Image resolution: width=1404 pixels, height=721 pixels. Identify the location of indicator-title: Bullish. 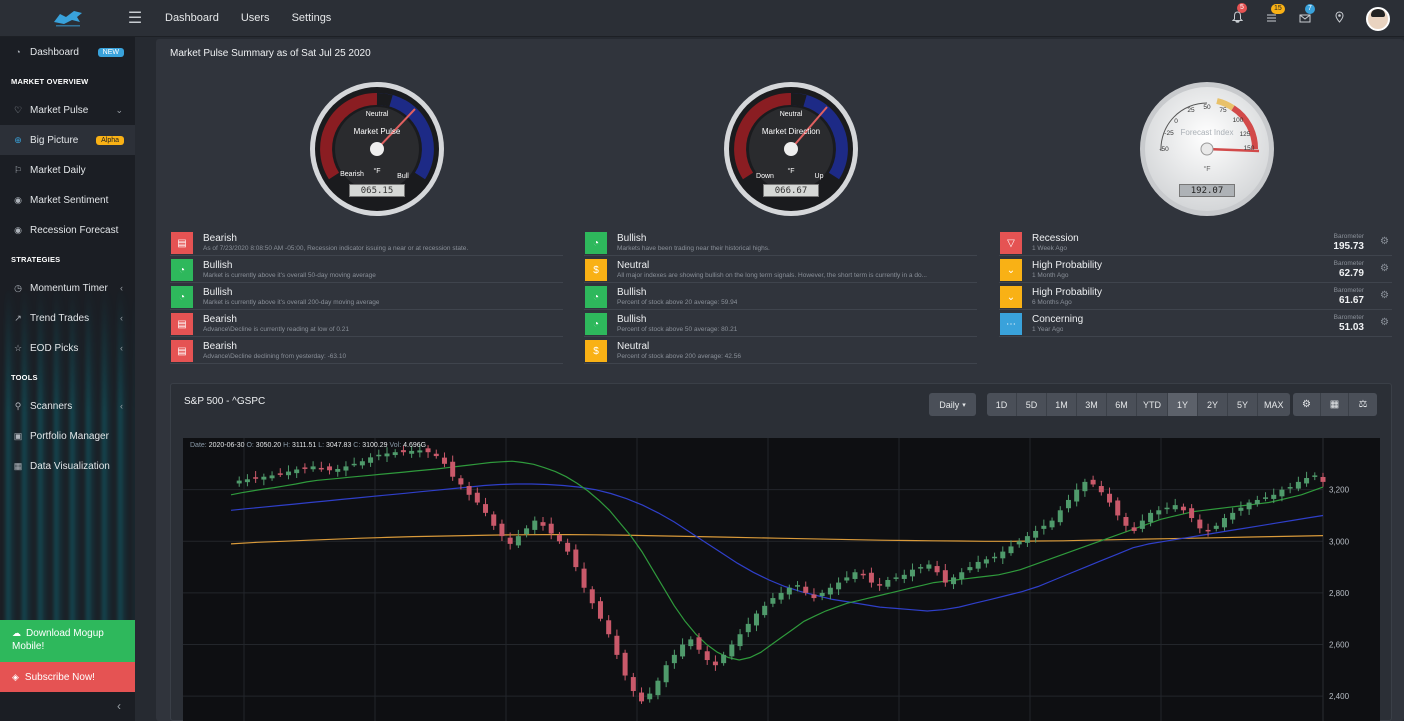
(632, 319).